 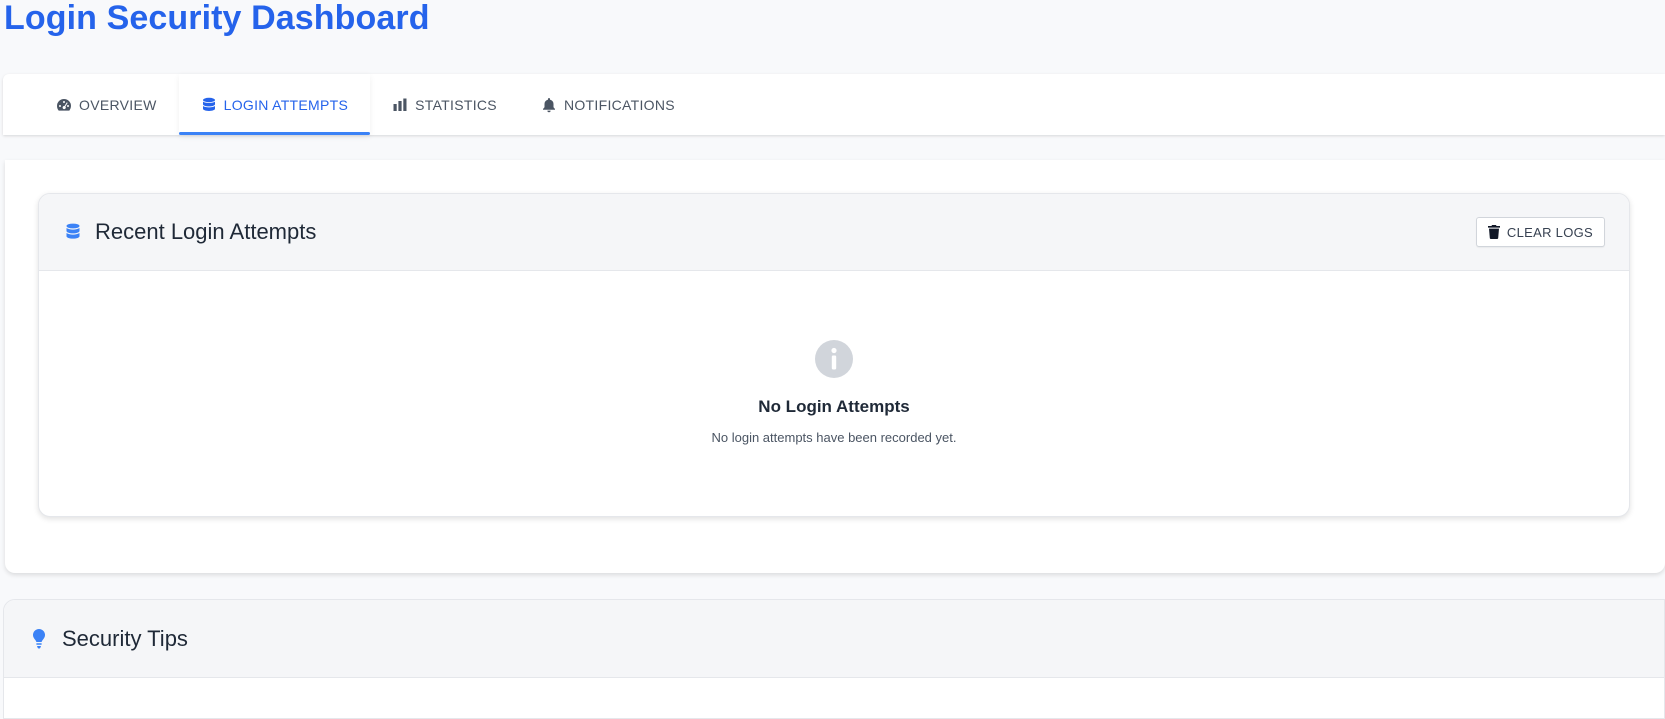 What do you see at coordinates (619, 104) in the screenshot?
I see `tab-label: NOTIFICATIONS` at bounding box center [619, 104].